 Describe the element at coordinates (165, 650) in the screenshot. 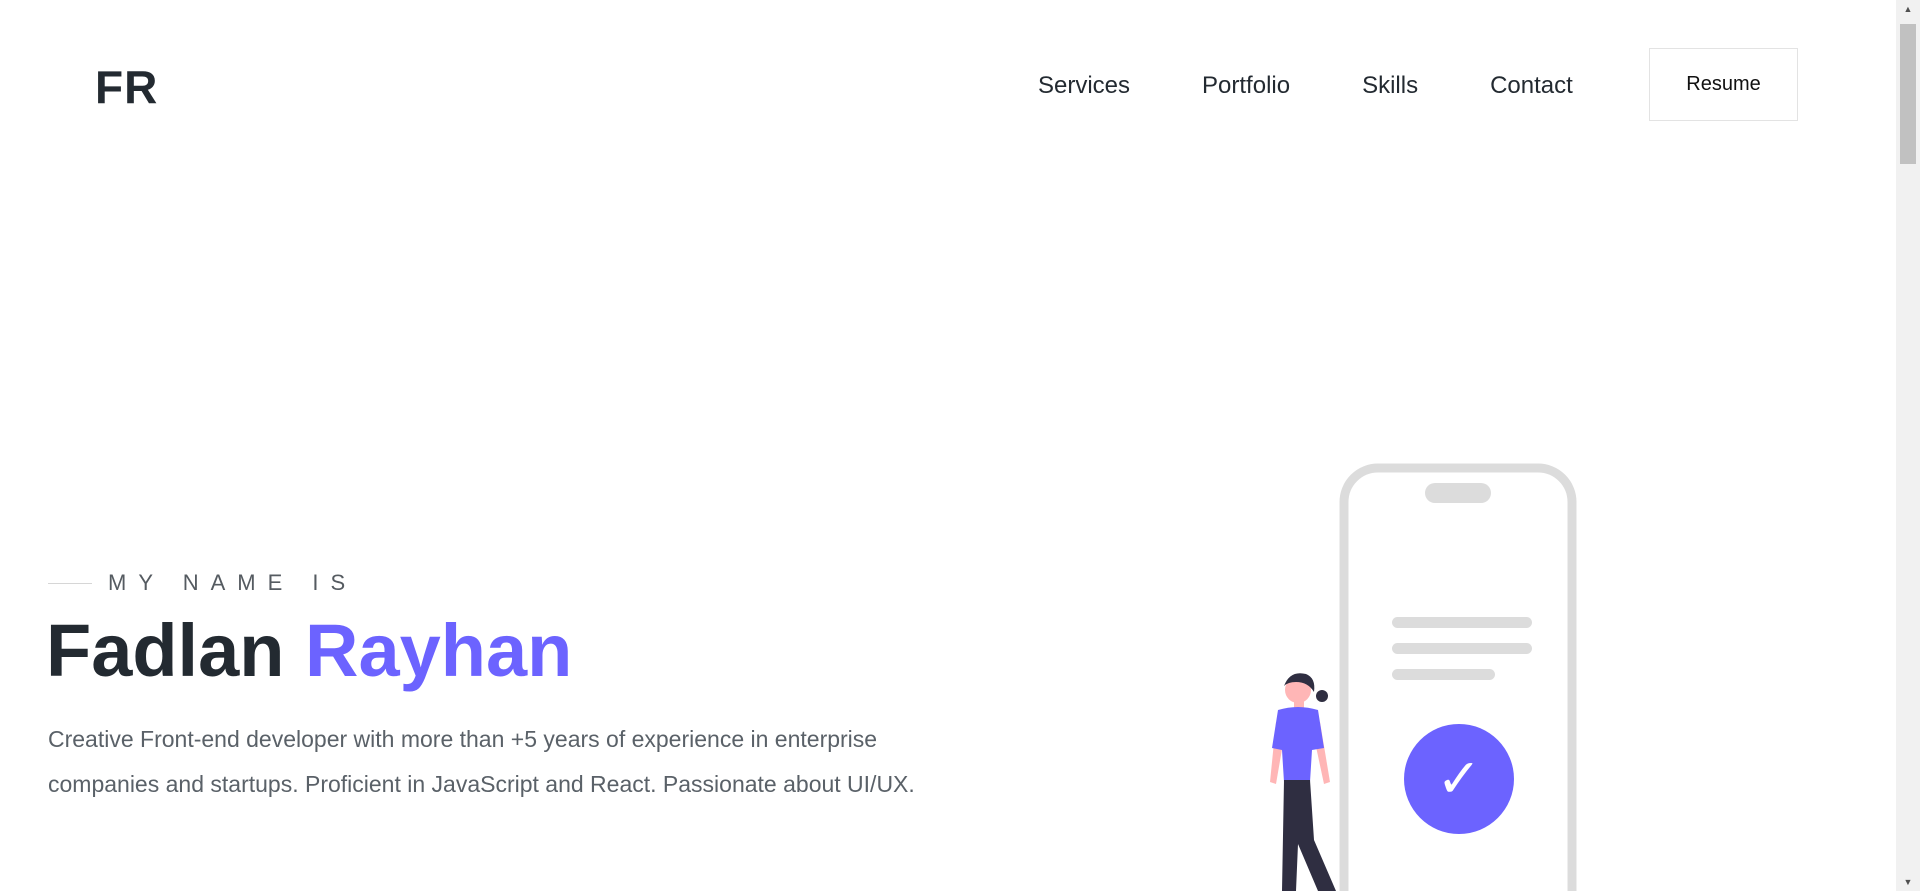

I see `hero-first-name: Fadlan` at that location.